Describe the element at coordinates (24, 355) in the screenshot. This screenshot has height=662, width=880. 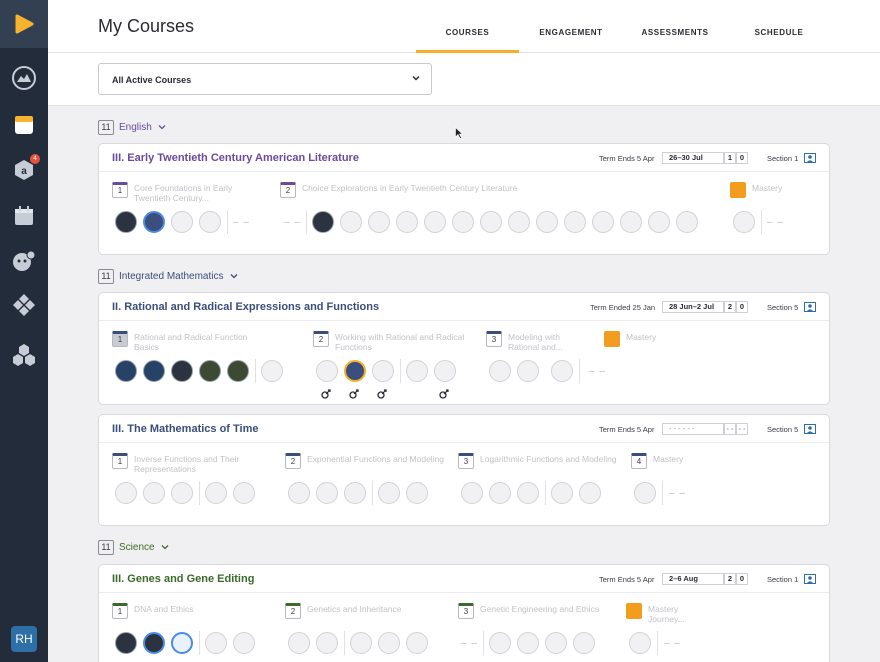
I see `modules-icon` at that location.